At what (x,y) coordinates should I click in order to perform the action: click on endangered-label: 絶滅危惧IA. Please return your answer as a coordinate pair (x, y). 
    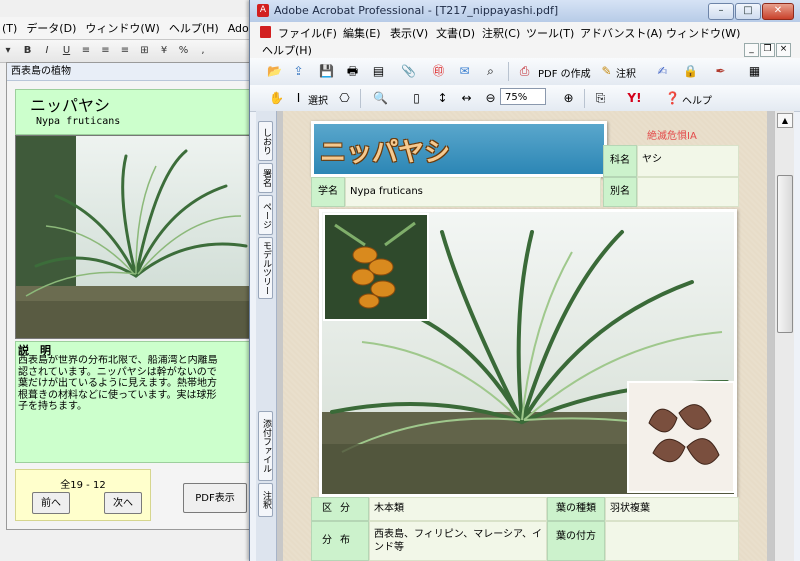
    Looking at the image, I should click on (672, 136).